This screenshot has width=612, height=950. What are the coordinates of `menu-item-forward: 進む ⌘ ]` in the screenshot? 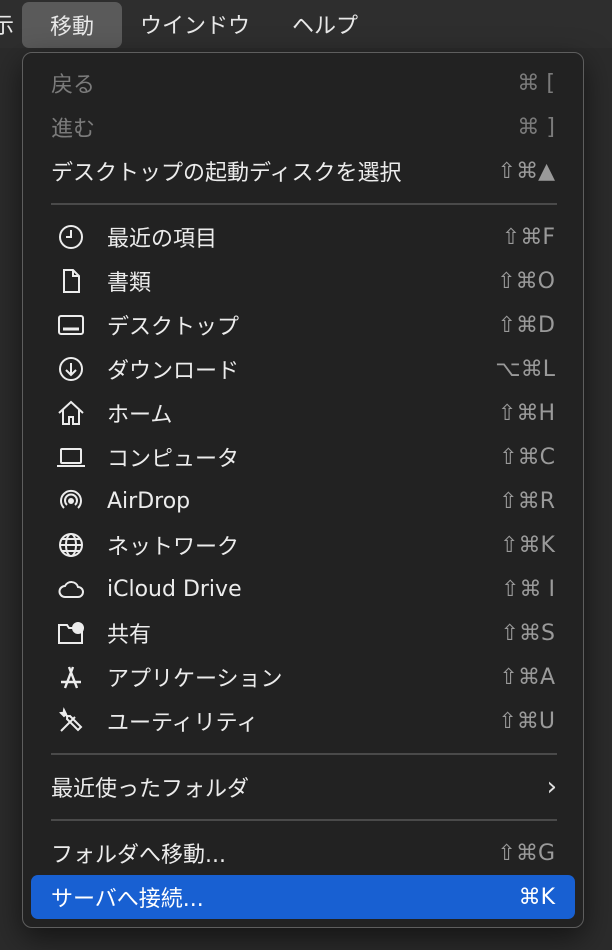 It's located at (303, 127).